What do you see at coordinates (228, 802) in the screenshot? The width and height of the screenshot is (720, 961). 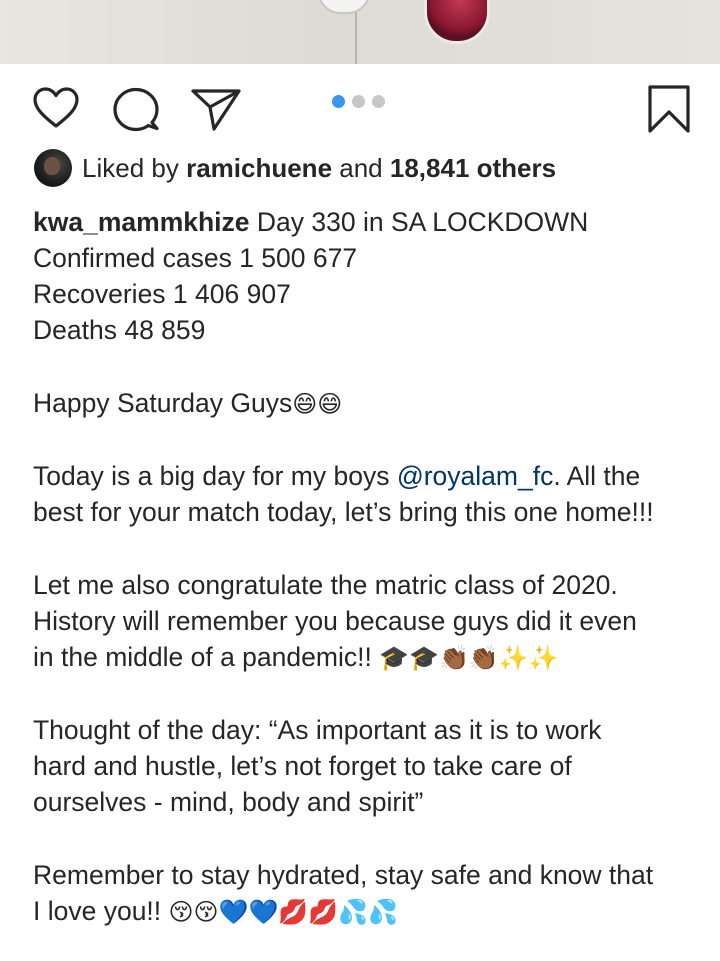 I see `caption-text: ourselves - mind, body and spirit”` at bounding box center [228, 802].